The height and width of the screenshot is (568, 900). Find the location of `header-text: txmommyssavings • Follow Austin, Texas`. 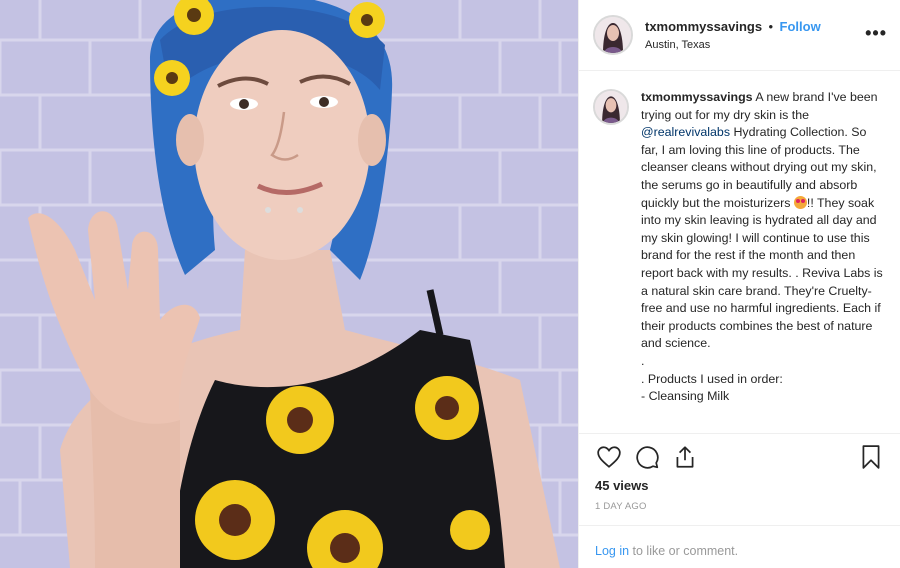

header-text: txmommyssavings • Follow Austin, Texas is located at coordinates (733, 35).